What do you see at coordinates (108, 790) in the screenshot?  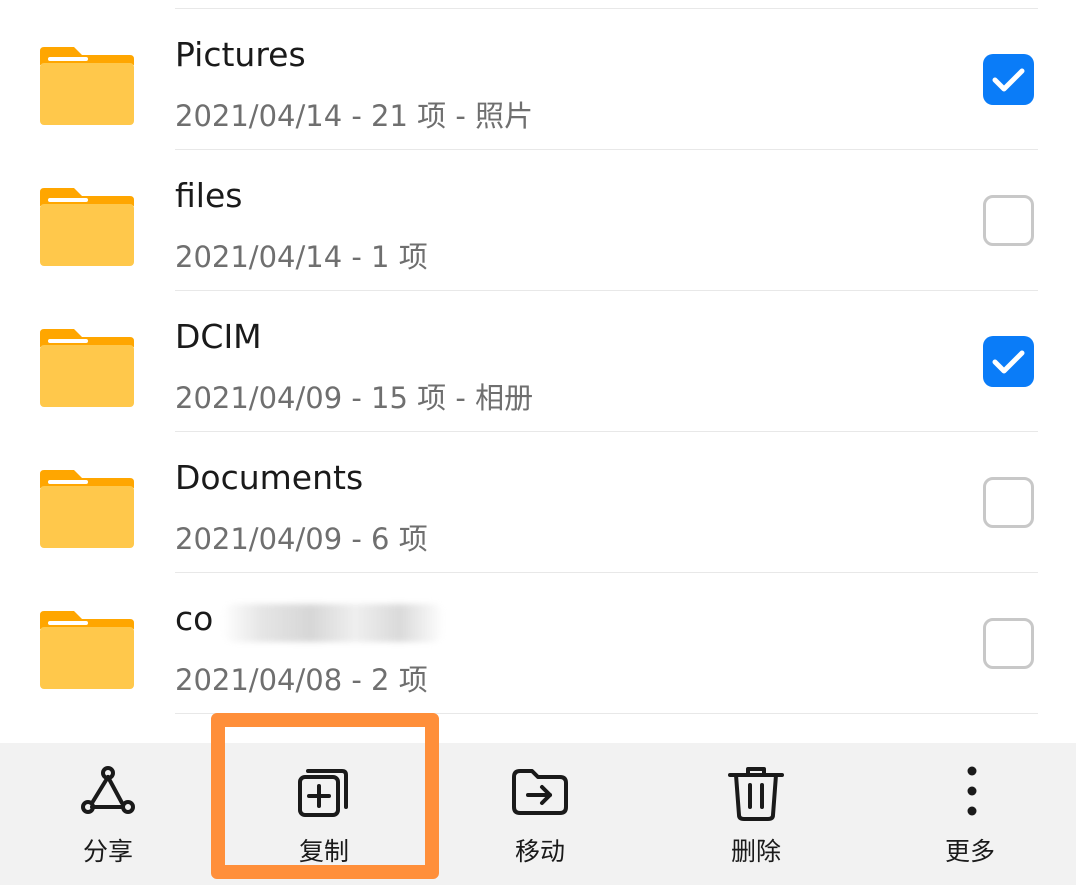 I see `share-icon` at bounding box center [108, 790].